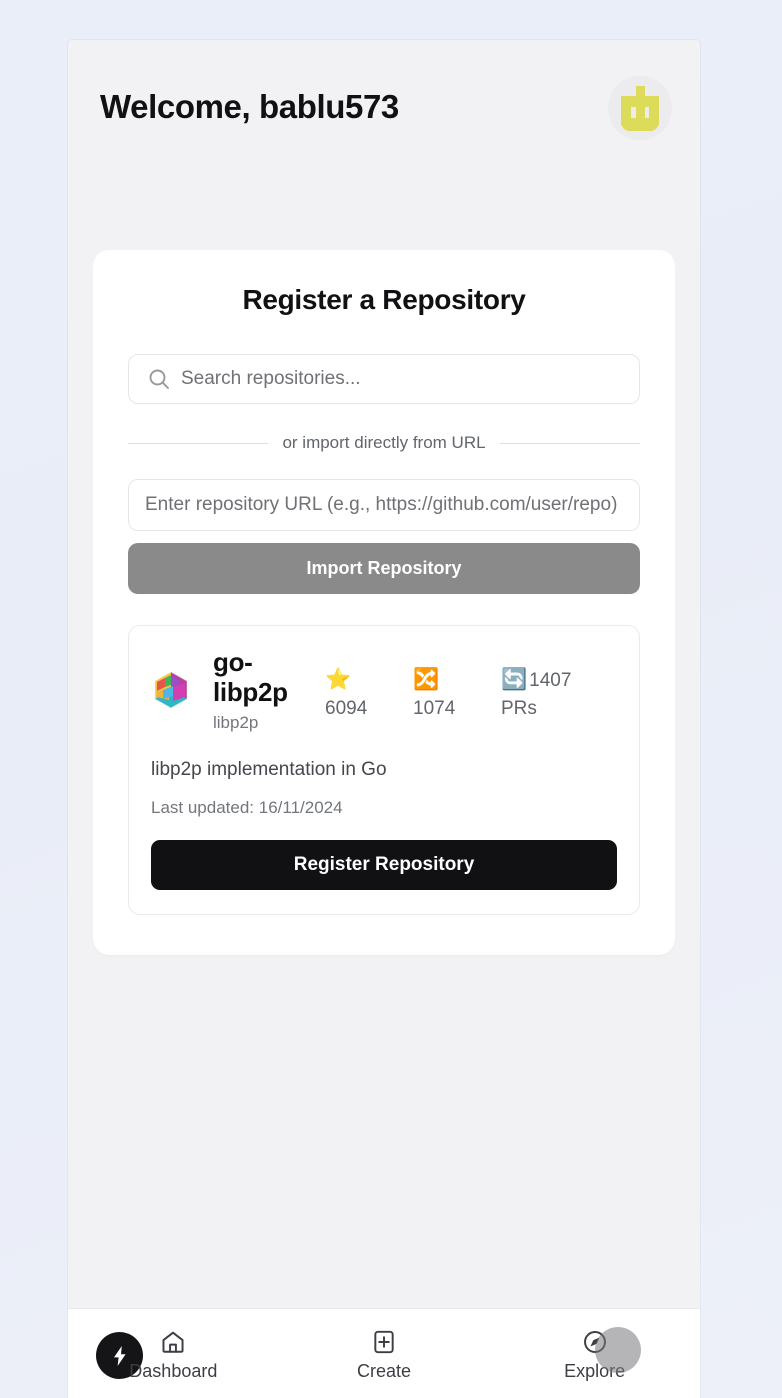  What do you see at coordinates (384, 299) in the screenshot?
I see `card-title: Register a Repository` at bounding box center [384, 299].